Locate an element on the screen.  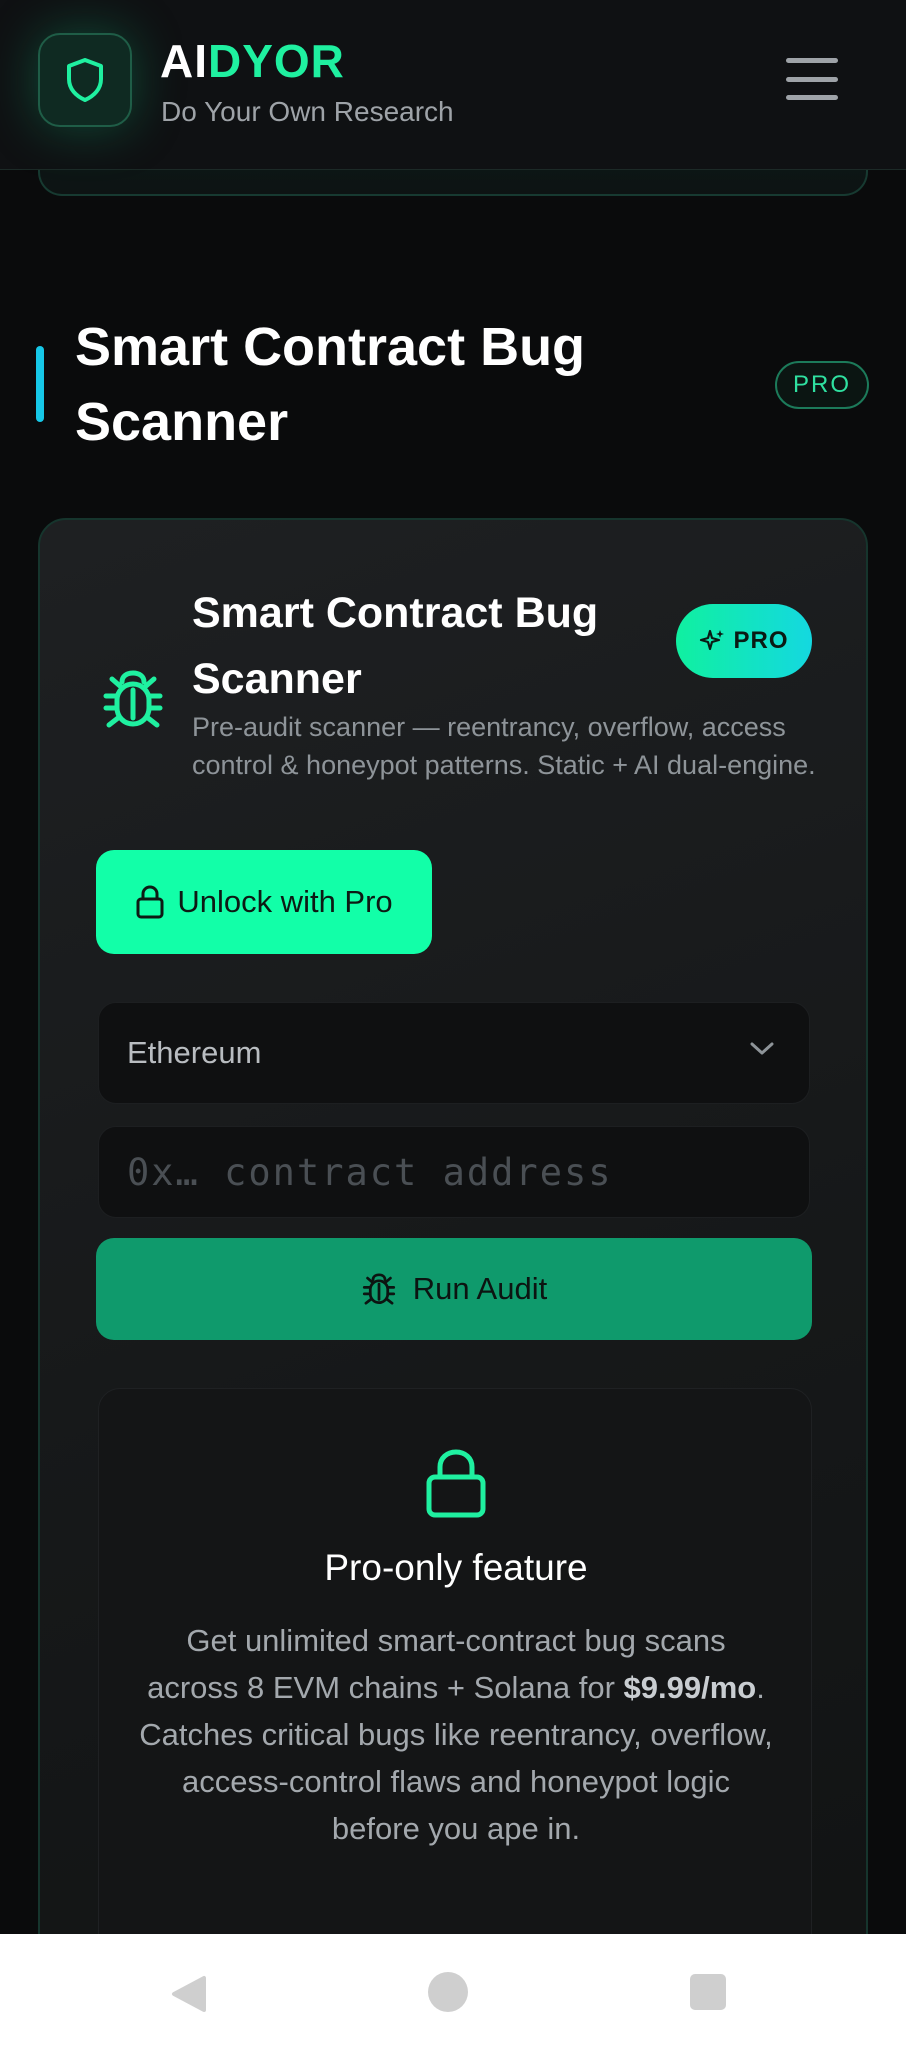
sparkle-icon is located at coordinates (712, 640).